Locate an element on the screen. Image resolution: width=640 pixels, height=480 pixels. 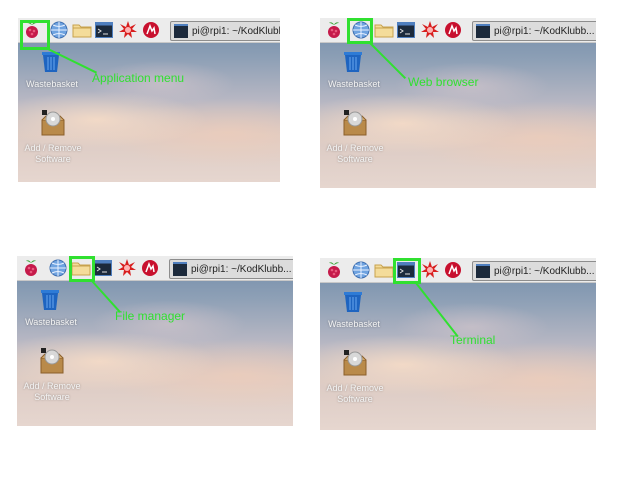
callout-label: Terminal is located at coordinates (473, 340).